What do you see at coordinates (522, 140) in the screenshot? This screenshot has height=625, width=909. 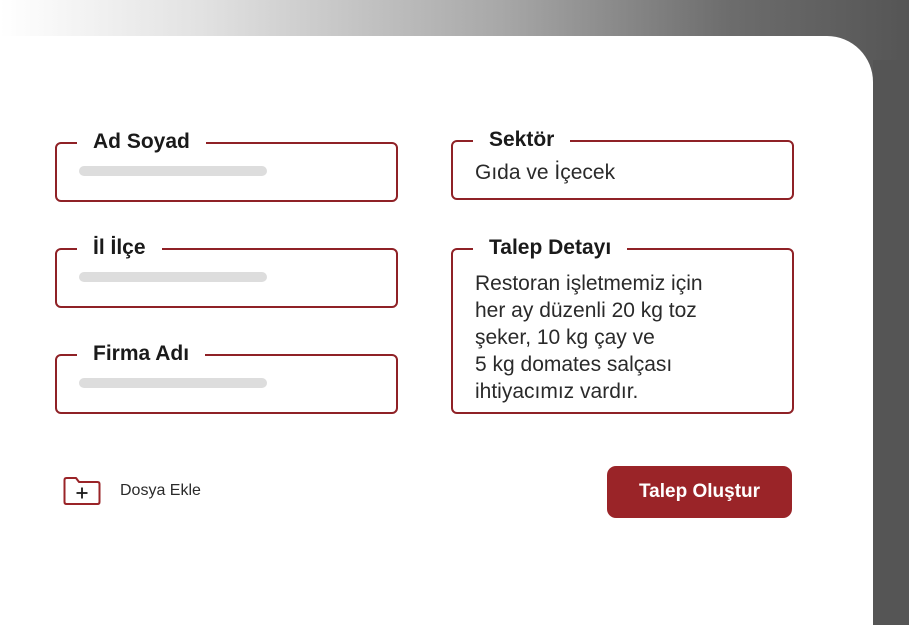 I see `sector-field-label: Sektör` at bounding box center [522, 140].